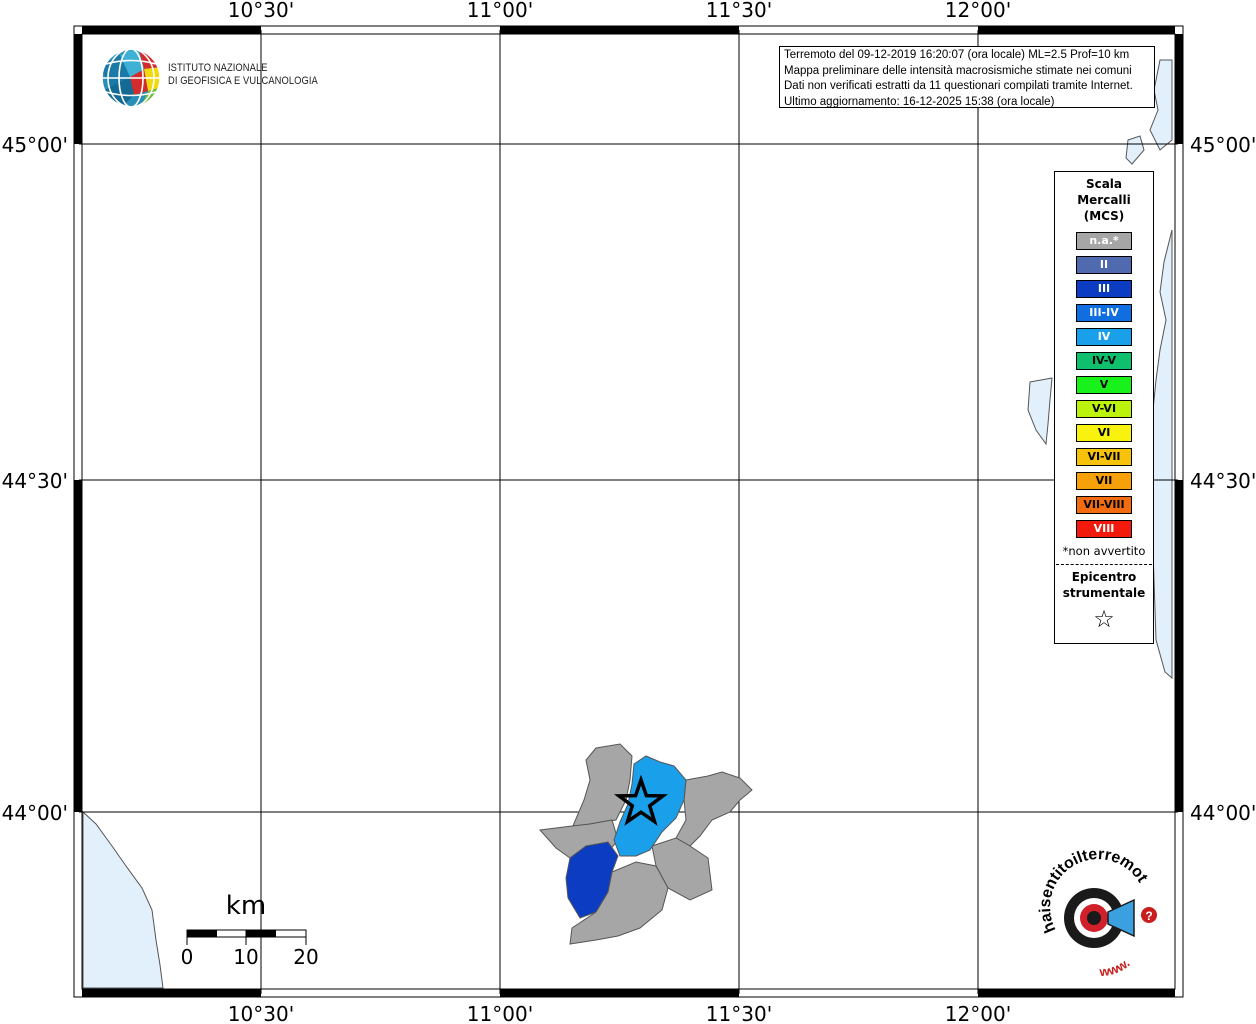 This screenshot has height=1024, width=1256. What do you see at coordinates (1135, 150) in the screenshot?
I see `delta-islet` at bounding box center [1135, 150].